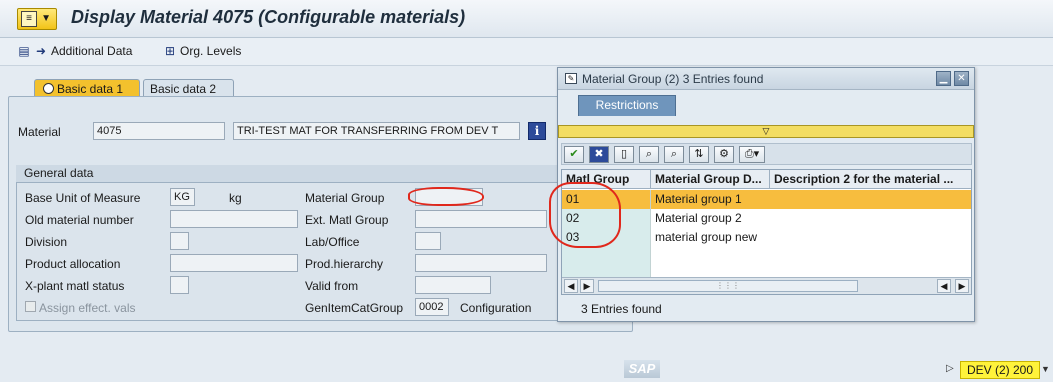  What do you see at coordinates (537, 131) in the screenshot?
I see `info-icon: i` at bounding box center [537, 131].